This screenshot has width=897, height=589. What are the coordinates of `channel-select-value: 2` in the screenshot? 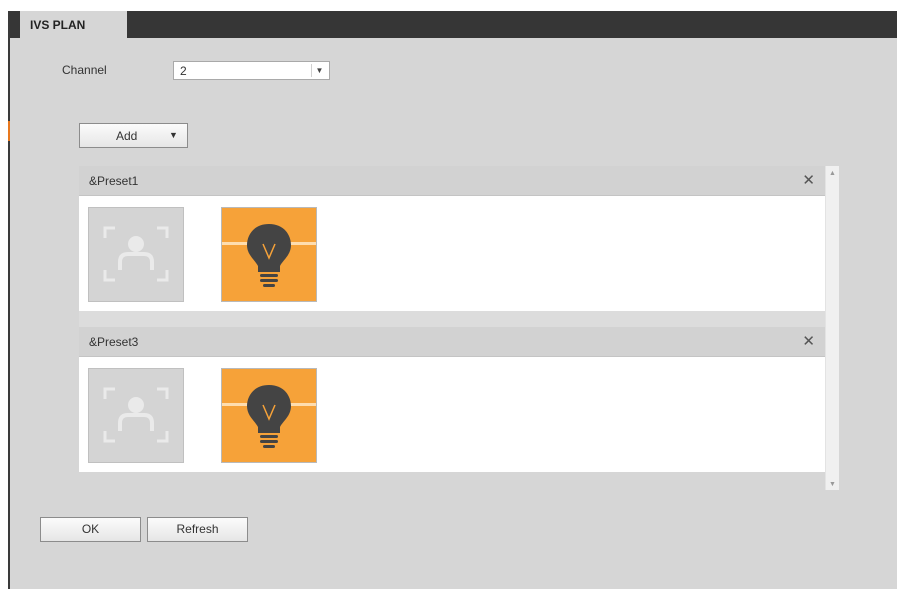 It's located at (183, 71).